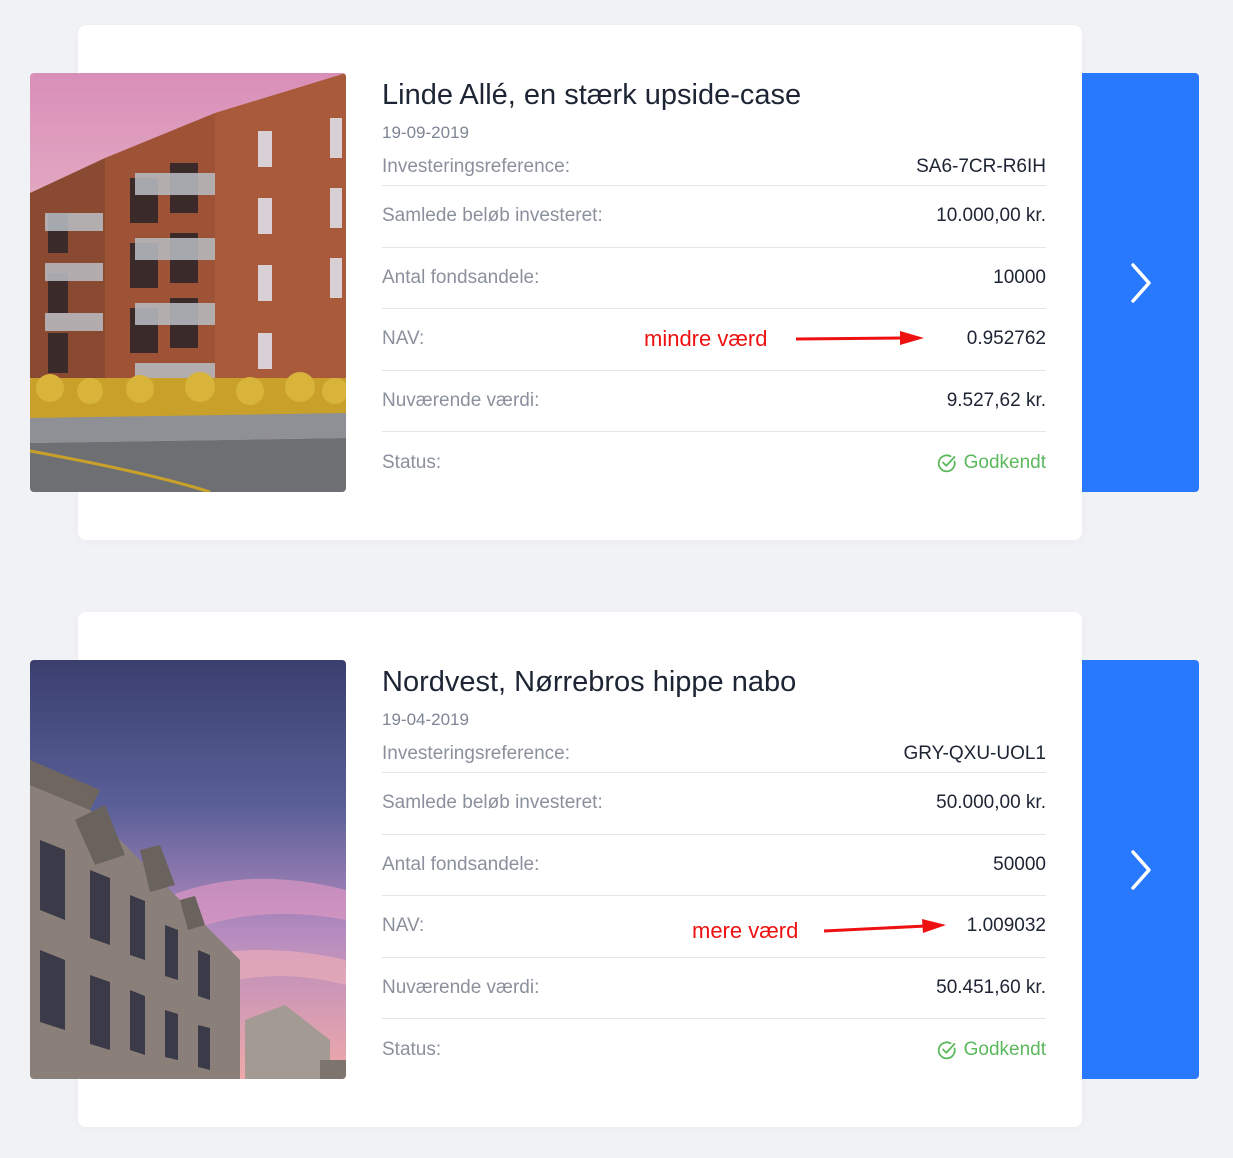  I want to click on building-sunset-image, so click(188, 869).